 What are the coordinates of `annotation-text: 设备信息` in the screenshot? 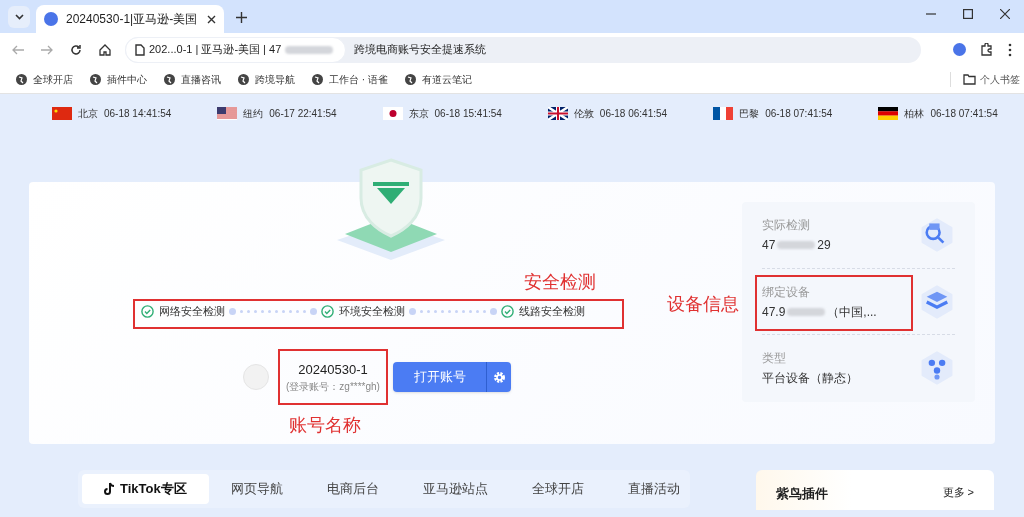 It's located at (703, 304).